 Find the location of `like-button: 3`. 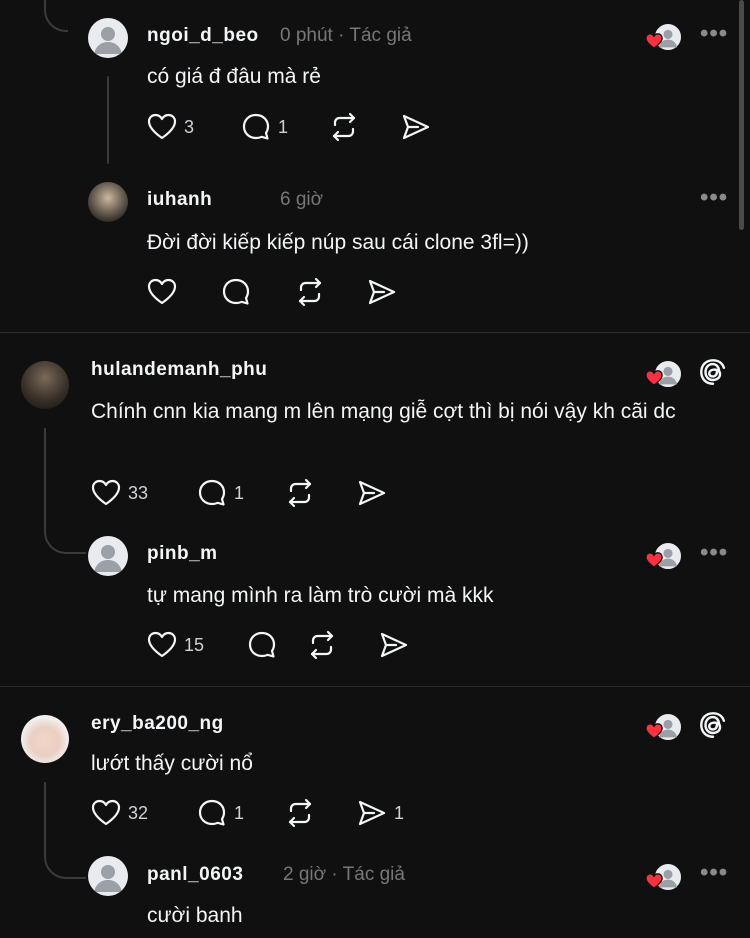

like-button: 3 is located at coordinates (193, 127).